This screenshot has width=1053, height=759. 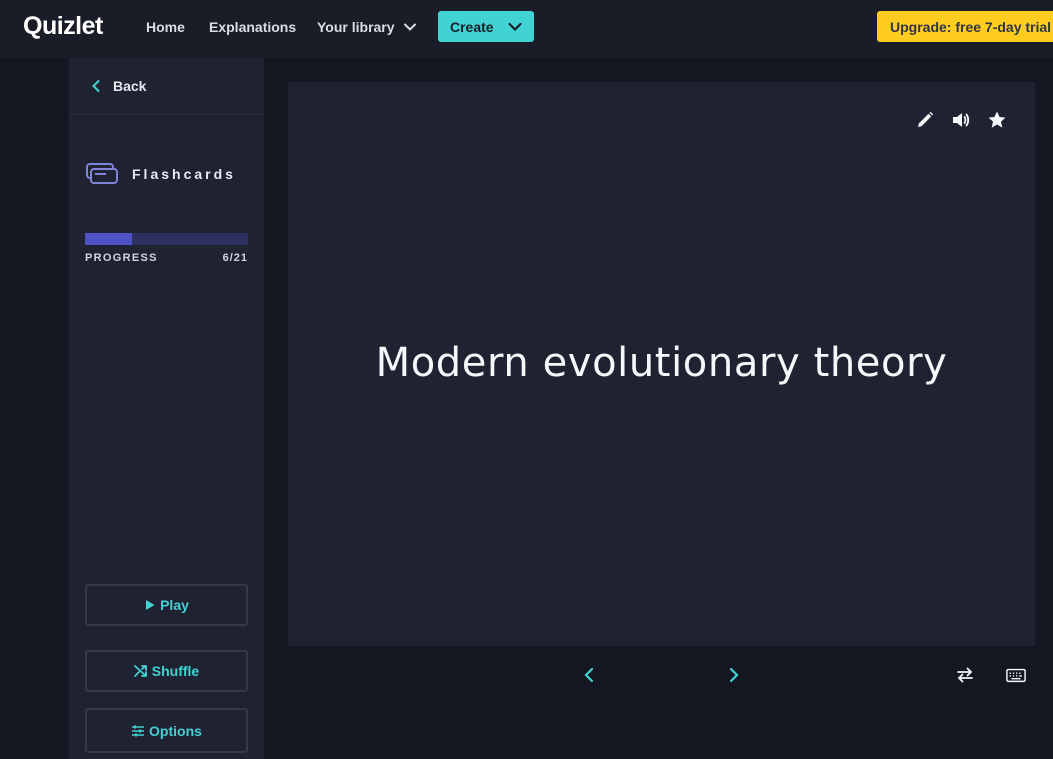 I want to click on back-label: Back, so click(x=130, y=86).